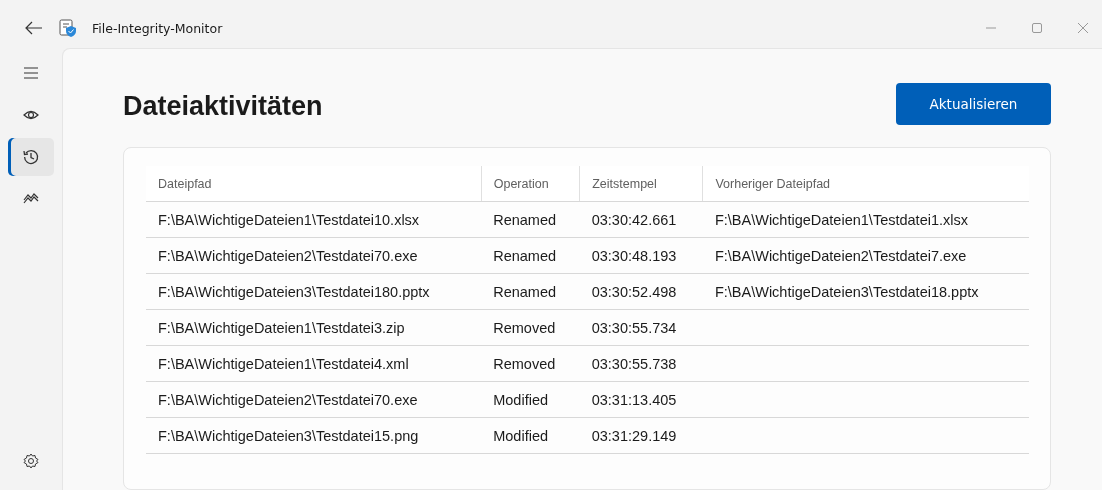 This screenshot has width=1102, height=490. I want to click on nav-item, so click(31, 157).